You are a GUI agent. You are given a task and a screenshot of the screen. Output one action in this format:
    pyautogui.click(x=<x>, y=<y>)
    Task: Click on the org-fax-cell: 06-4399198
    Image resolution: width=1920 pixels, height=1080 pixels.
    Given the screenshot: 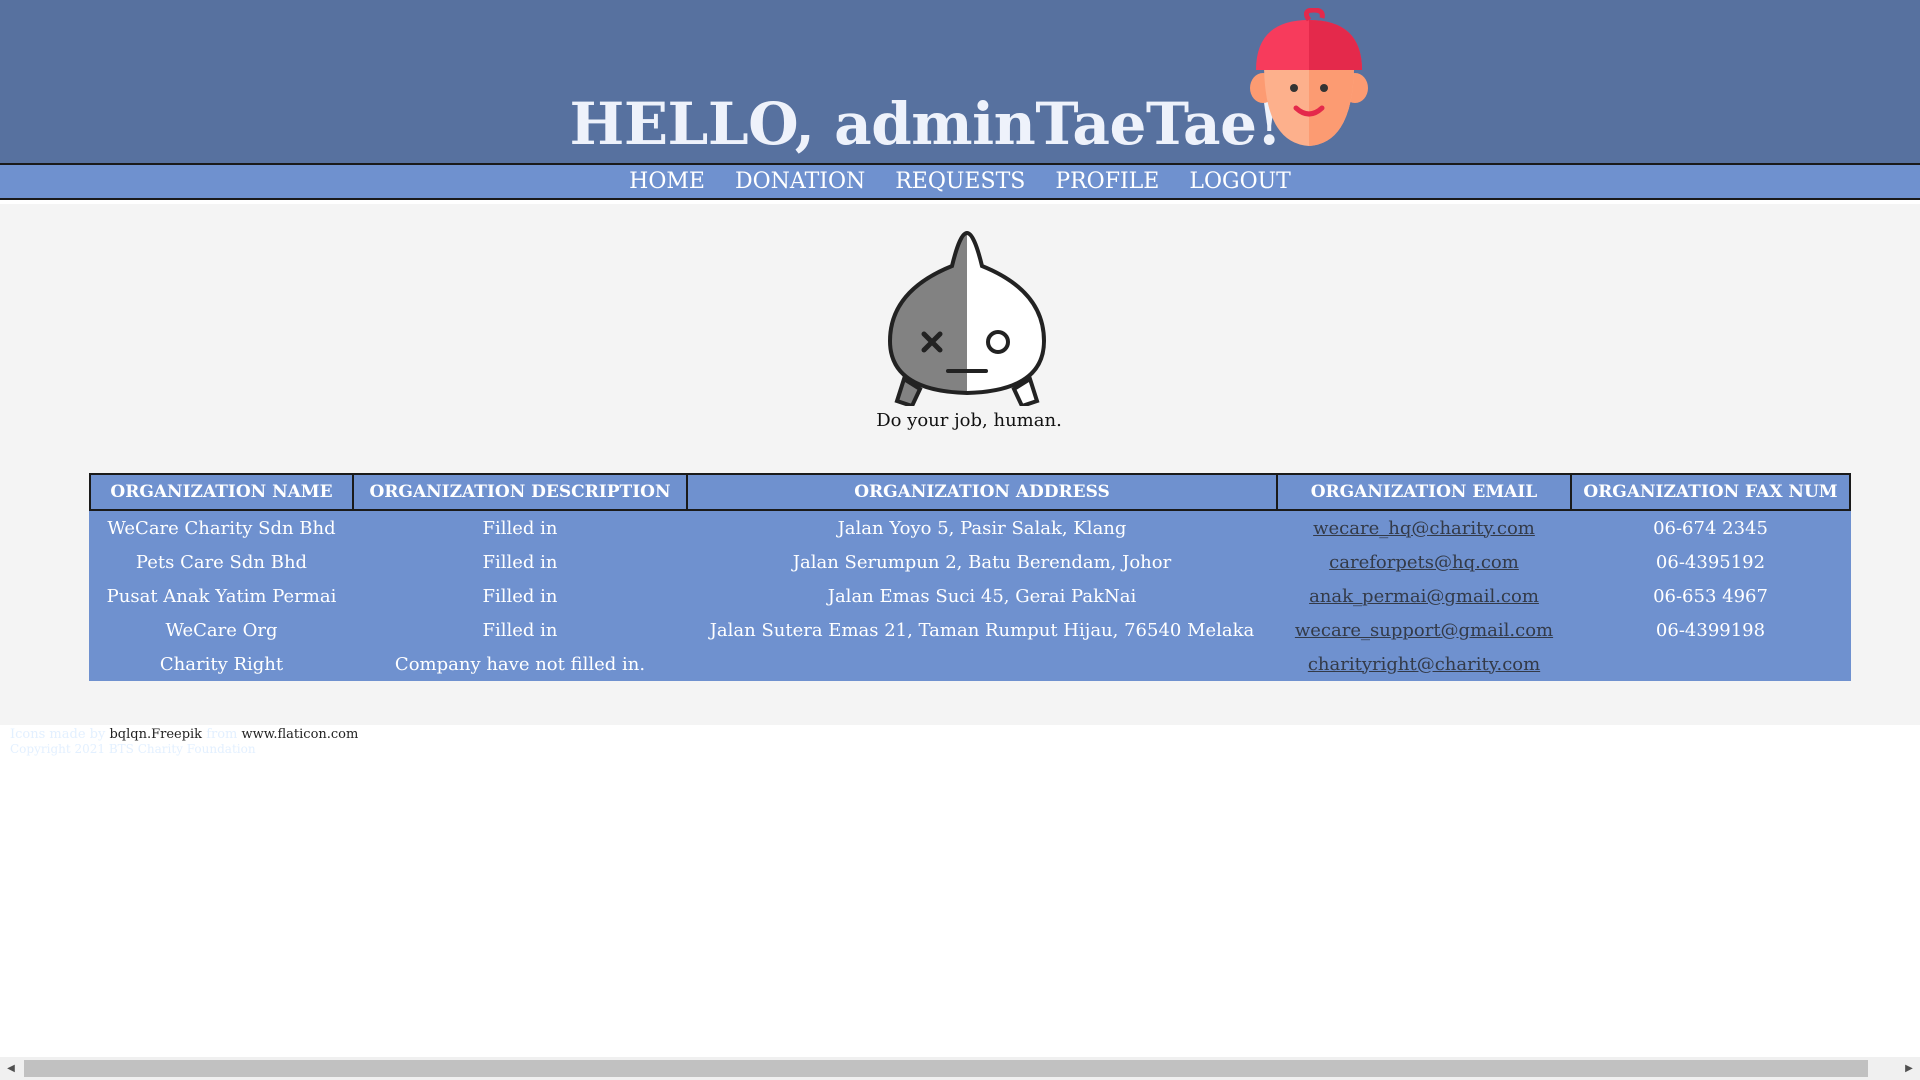 What is the action you would take?
    pyautogui.click(x=1710, y=630)
    